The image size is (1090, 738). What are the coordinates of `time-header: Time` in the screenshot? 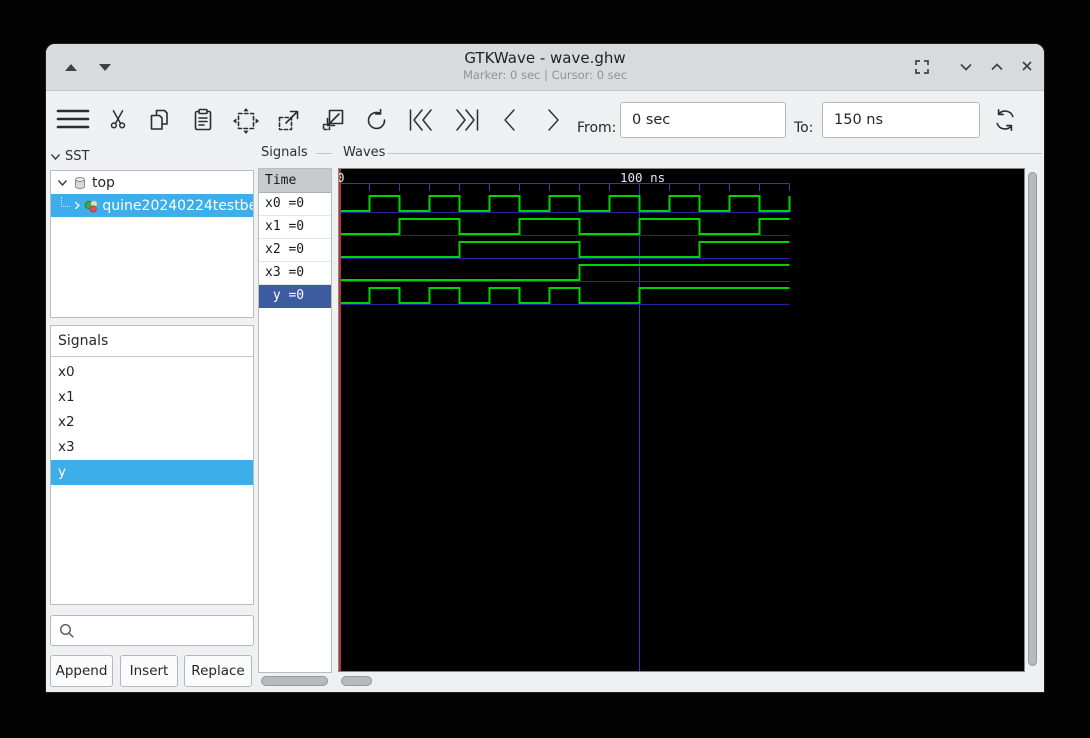 It's located at (295, 181).